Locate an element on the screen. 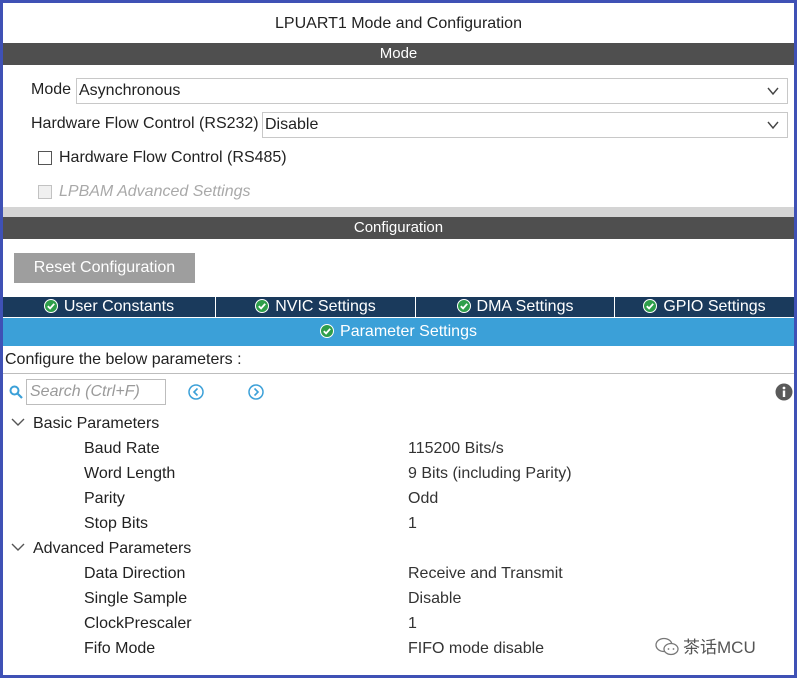  hw-flow-label: Hardware Flow Control (RS232) is located at coordinates (145, 123).